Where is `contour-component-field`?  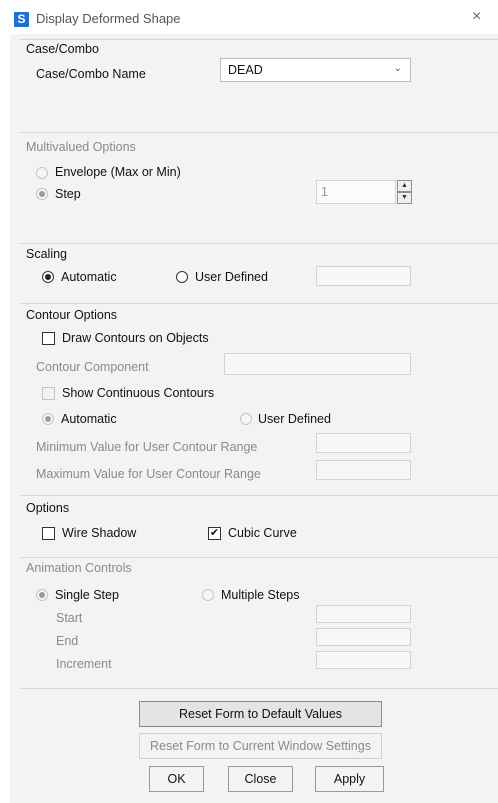
contour-component-field is located at coordinates (317, 364).